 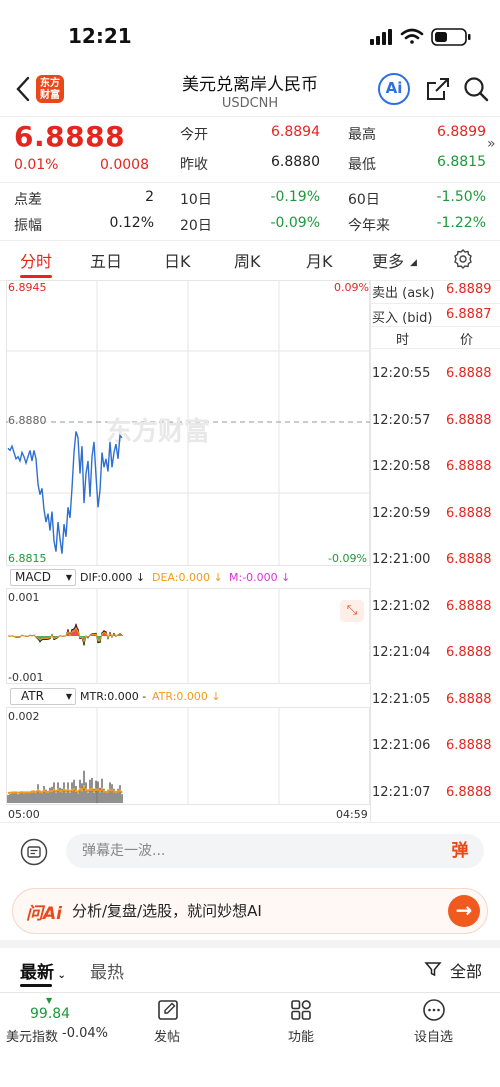 What do you see at coordinates (177, 260) in the screenshot?
I see `tab-daily-k: 日K` at bounding box center [177, 260].